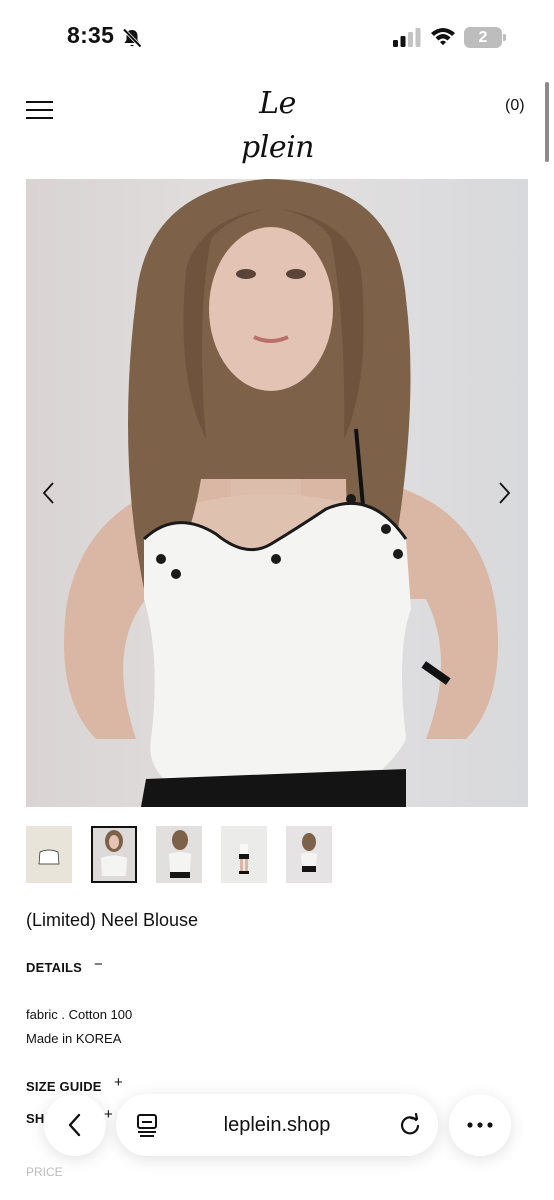  I want to click on detail-origin: Made in KOREA, so click(74, 1038).